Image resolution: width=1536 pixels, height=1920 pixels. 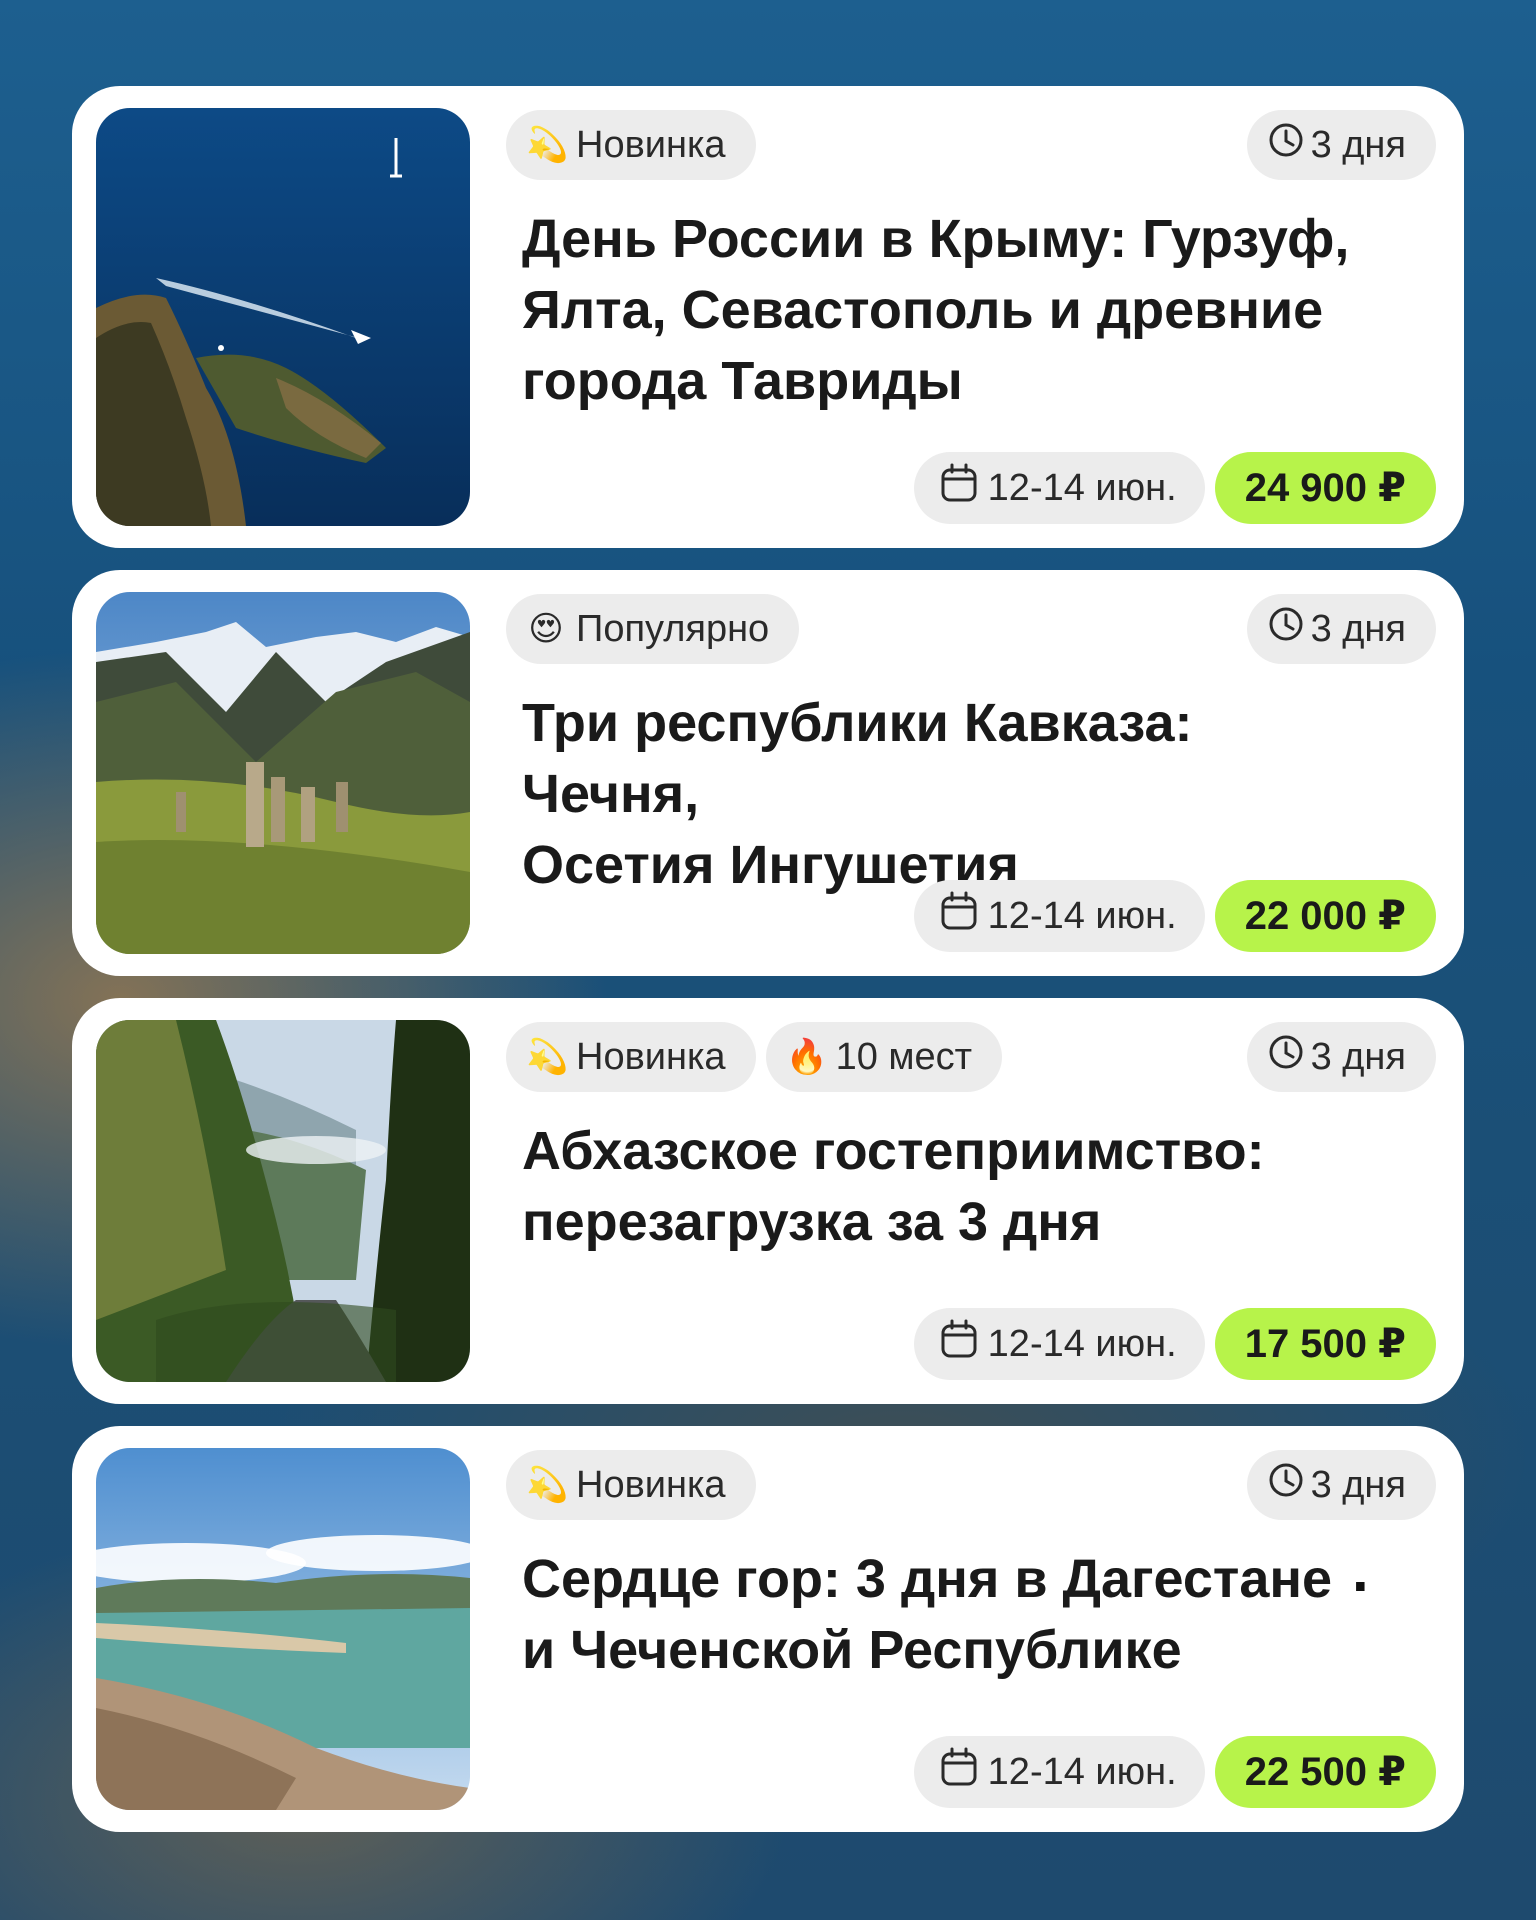 I want to click on price-badge: 22 000 ₽, so click(x=1325, y=916).